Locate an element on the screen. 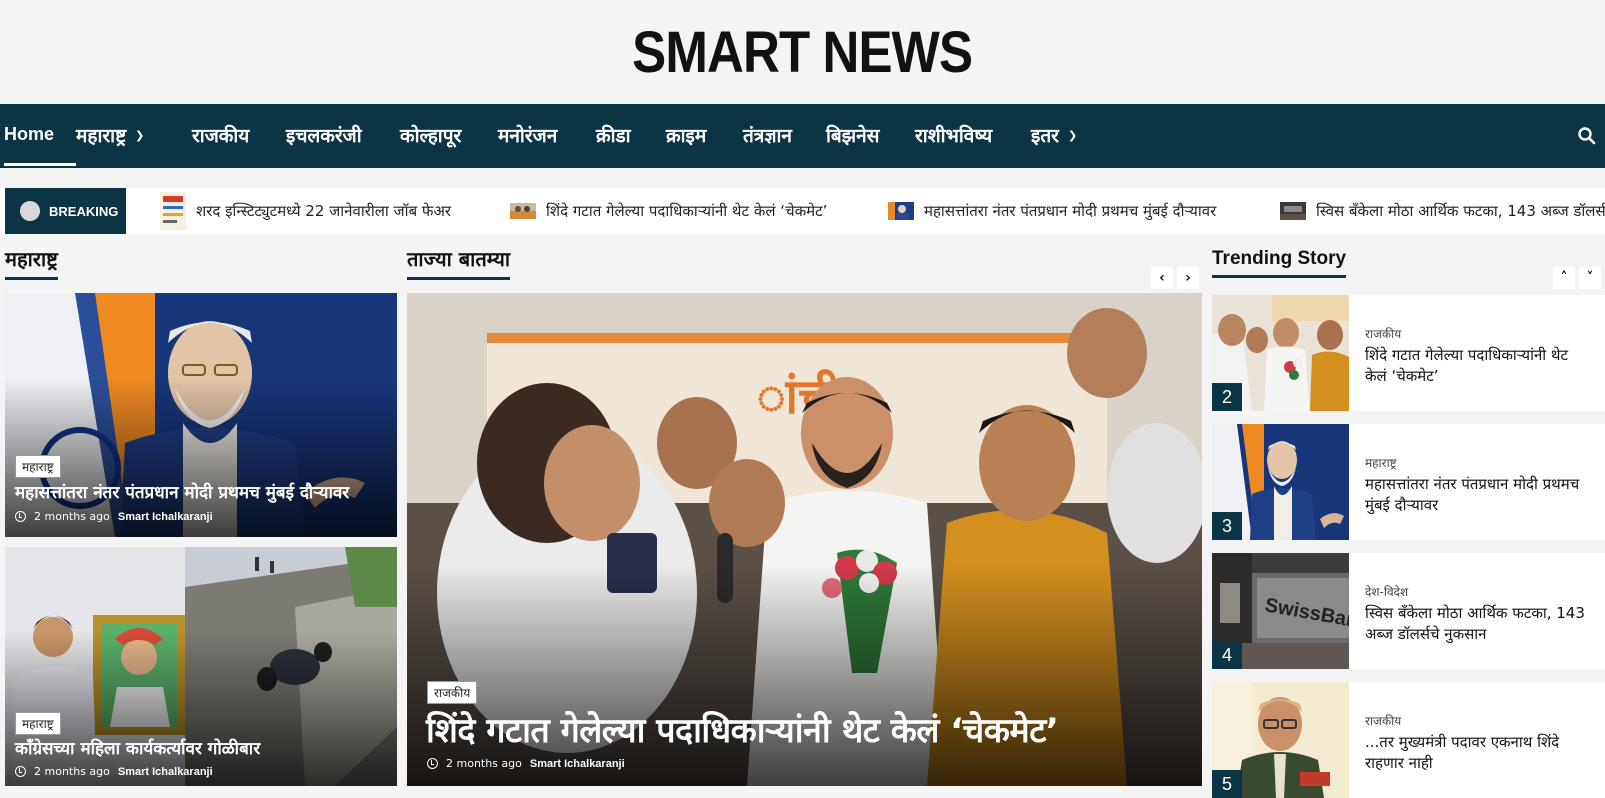  chevron-left-icon: ‹ is located at coordinates (1162, 278).